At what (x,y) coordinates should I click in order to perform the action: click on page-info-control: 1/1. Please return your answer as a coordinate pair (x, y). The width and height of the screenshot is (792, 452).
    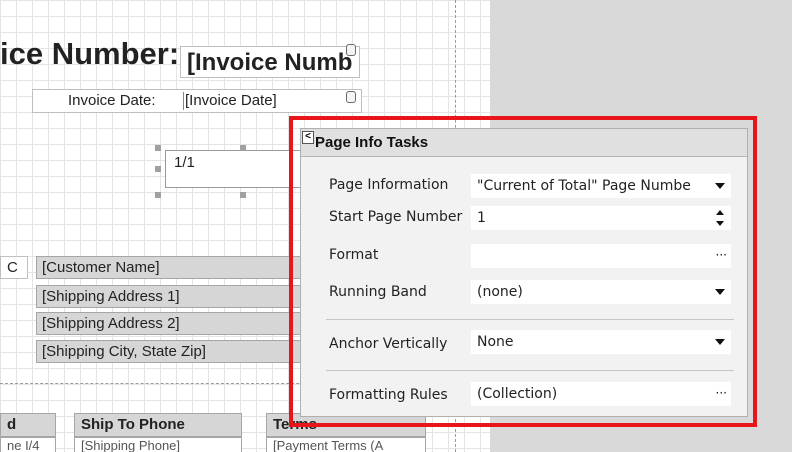
    Looking at the image, I should click on (235, 169).